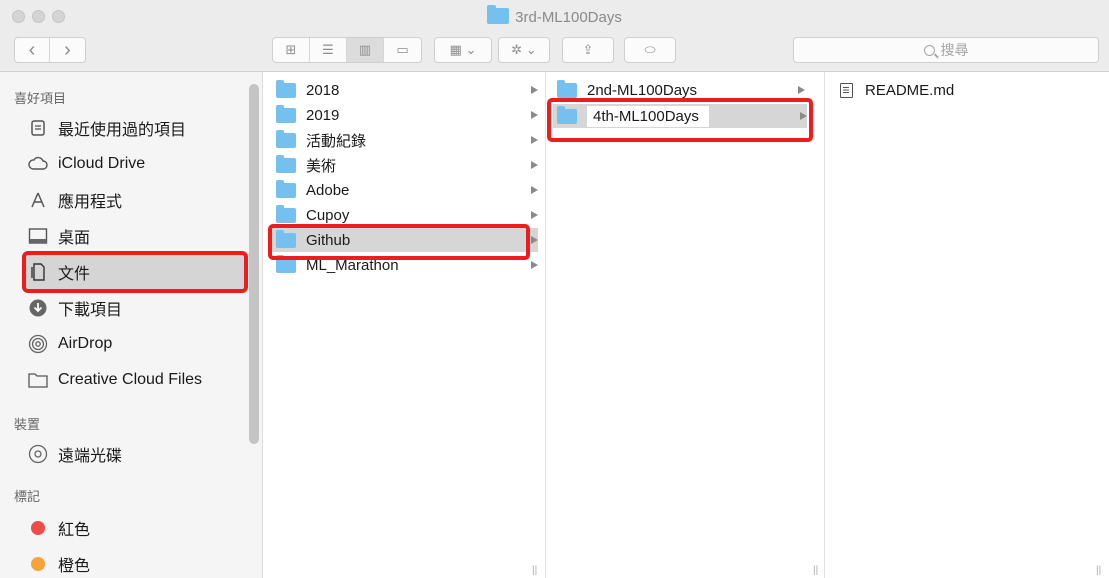 The height and width of the screenshot is (578, 1109). What do you see at coordinates (90, 456) in the screenshot?
I see `sidebar-item-label: 遠端光碟` at bounding box center [90, 456].